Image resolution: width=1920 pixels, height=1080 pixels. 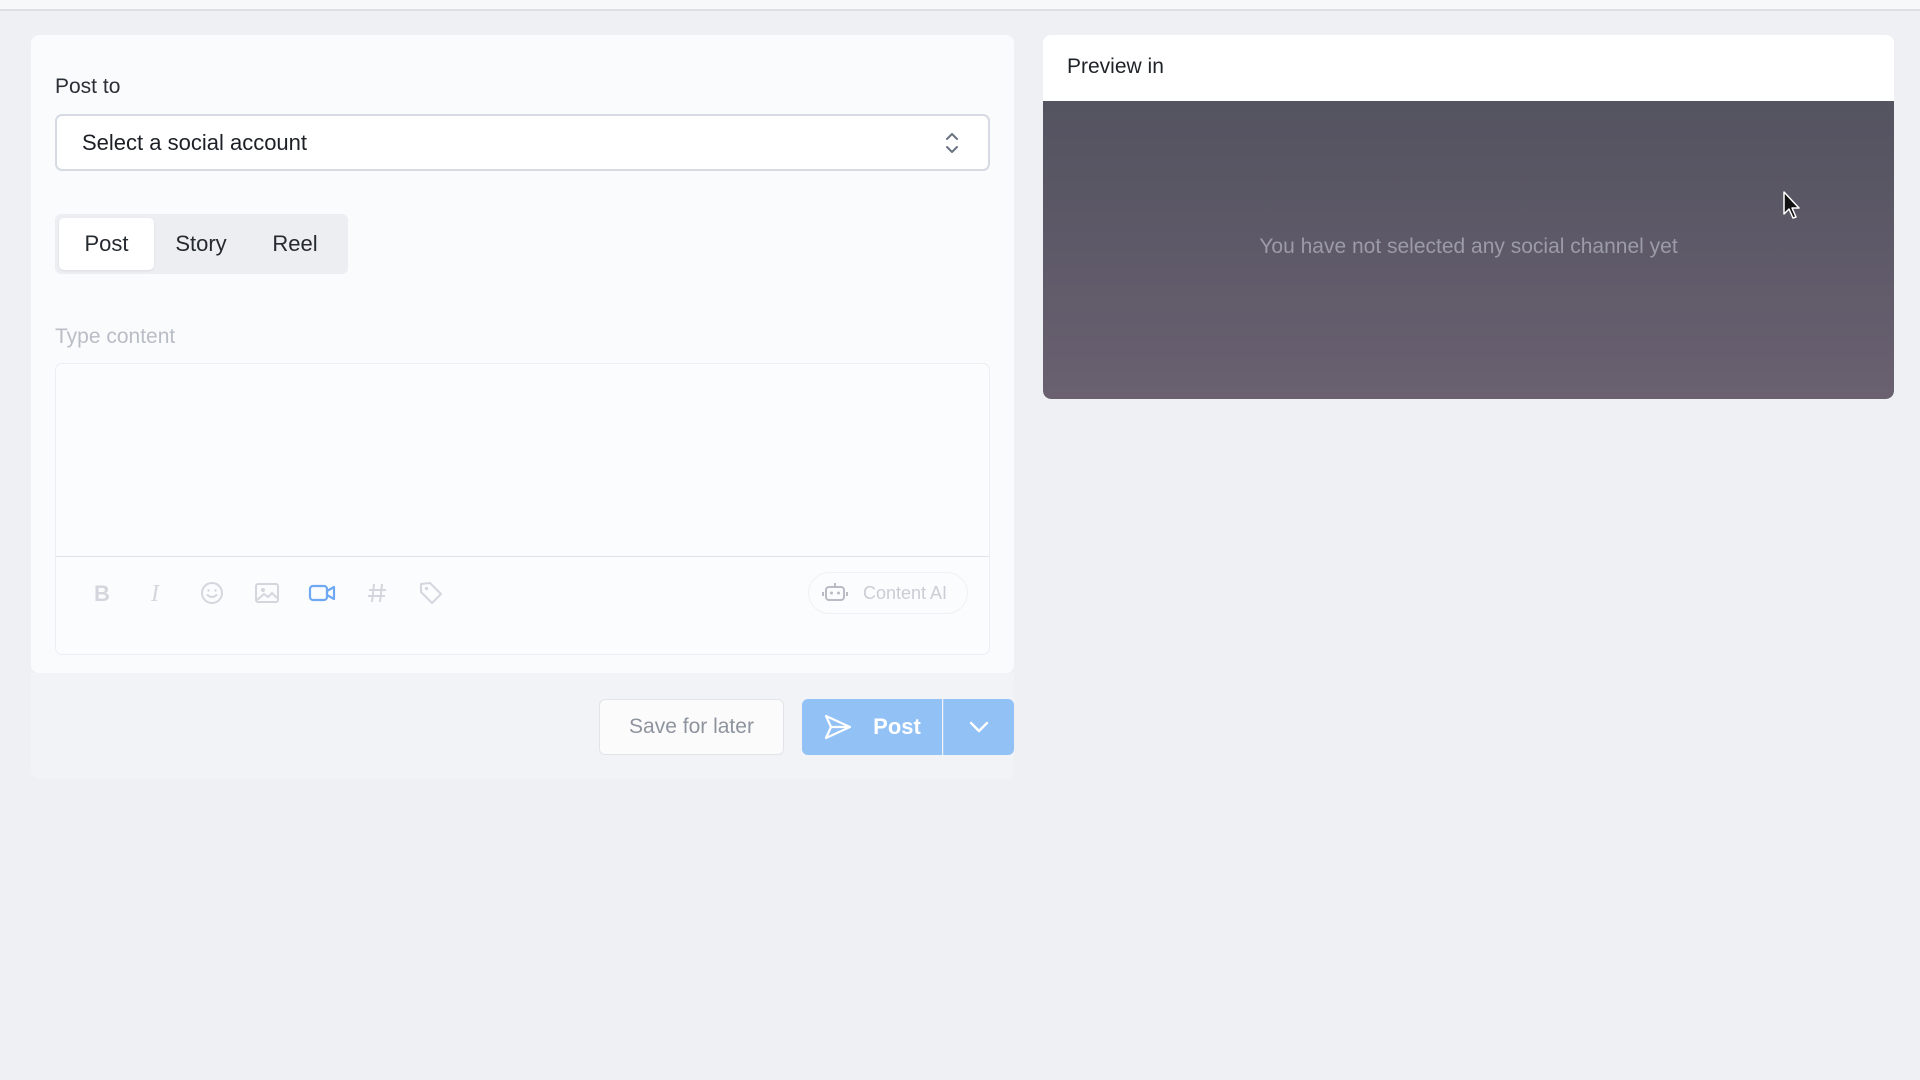 I want to click on post-type-tabs: Post Story Reel, so click(x=201, y=244).